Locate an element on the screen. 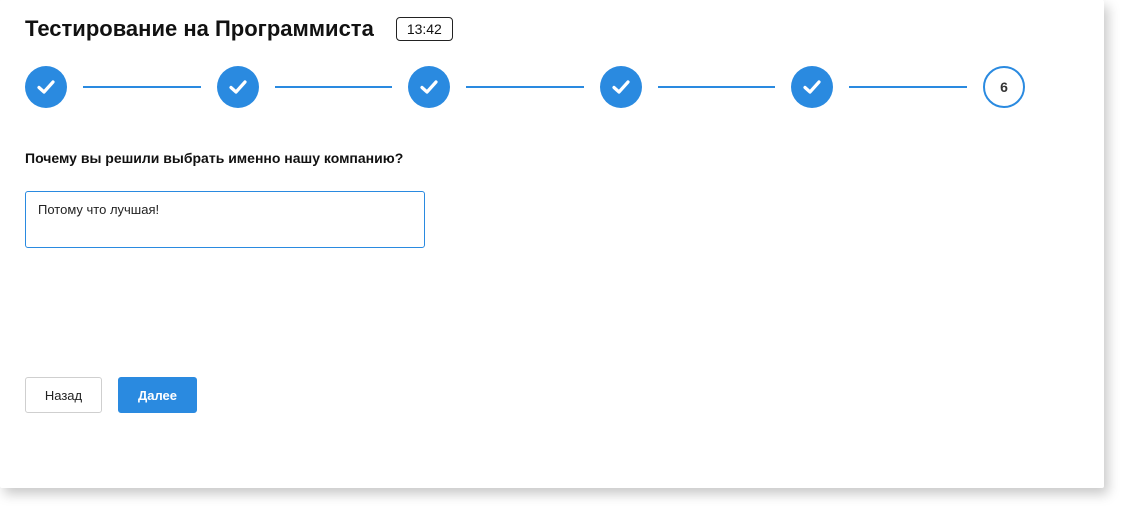 The image size is (1134, 513). answer-textarea: Потому что лучшая! is located at coordinates (225, 219).